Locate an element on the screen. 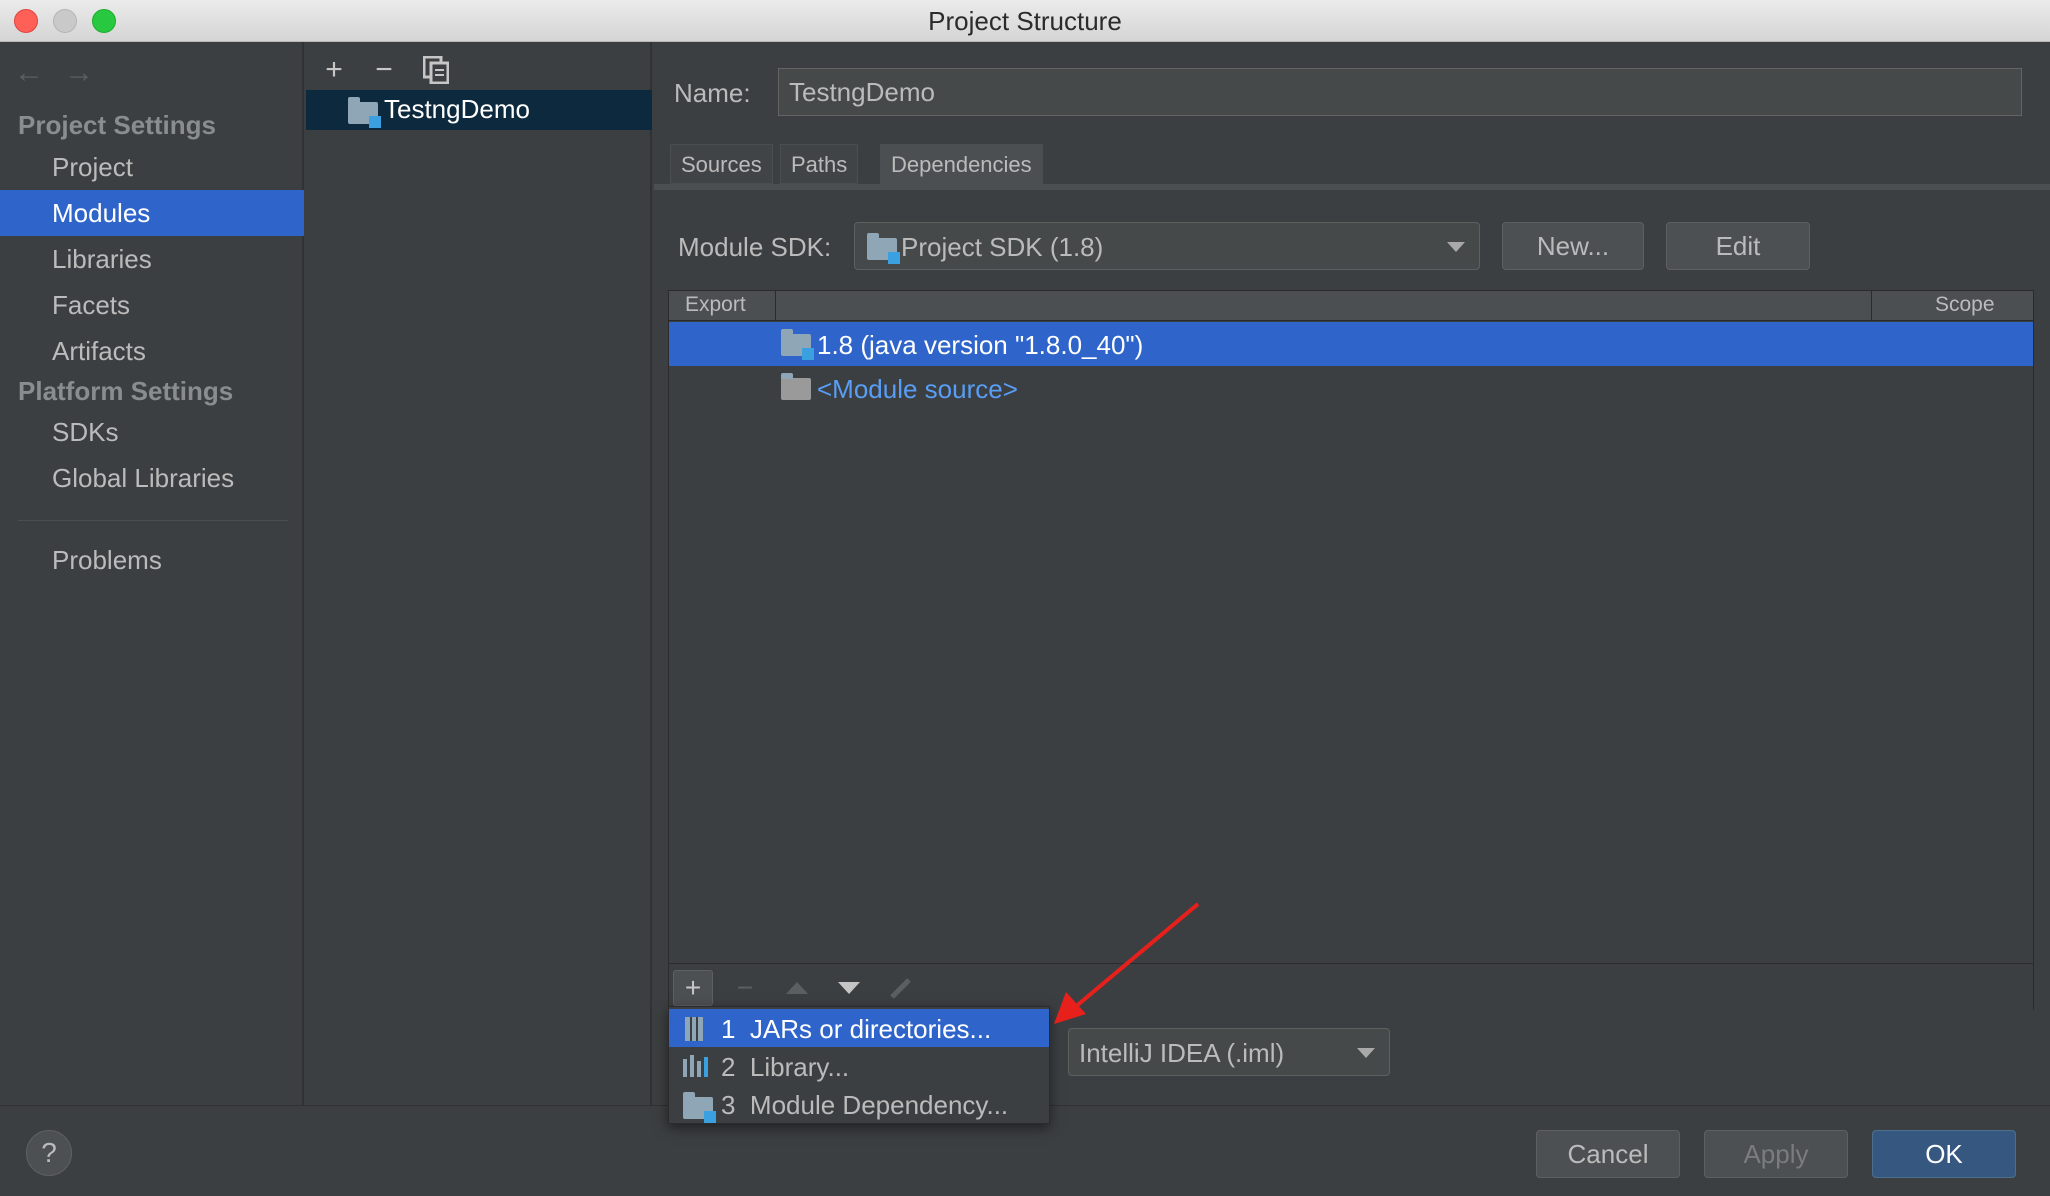 Image resolution: width=2050 pixels, height=1196 pixels. edit-sdk-button: Edit is located at coordinates (1738, 246).